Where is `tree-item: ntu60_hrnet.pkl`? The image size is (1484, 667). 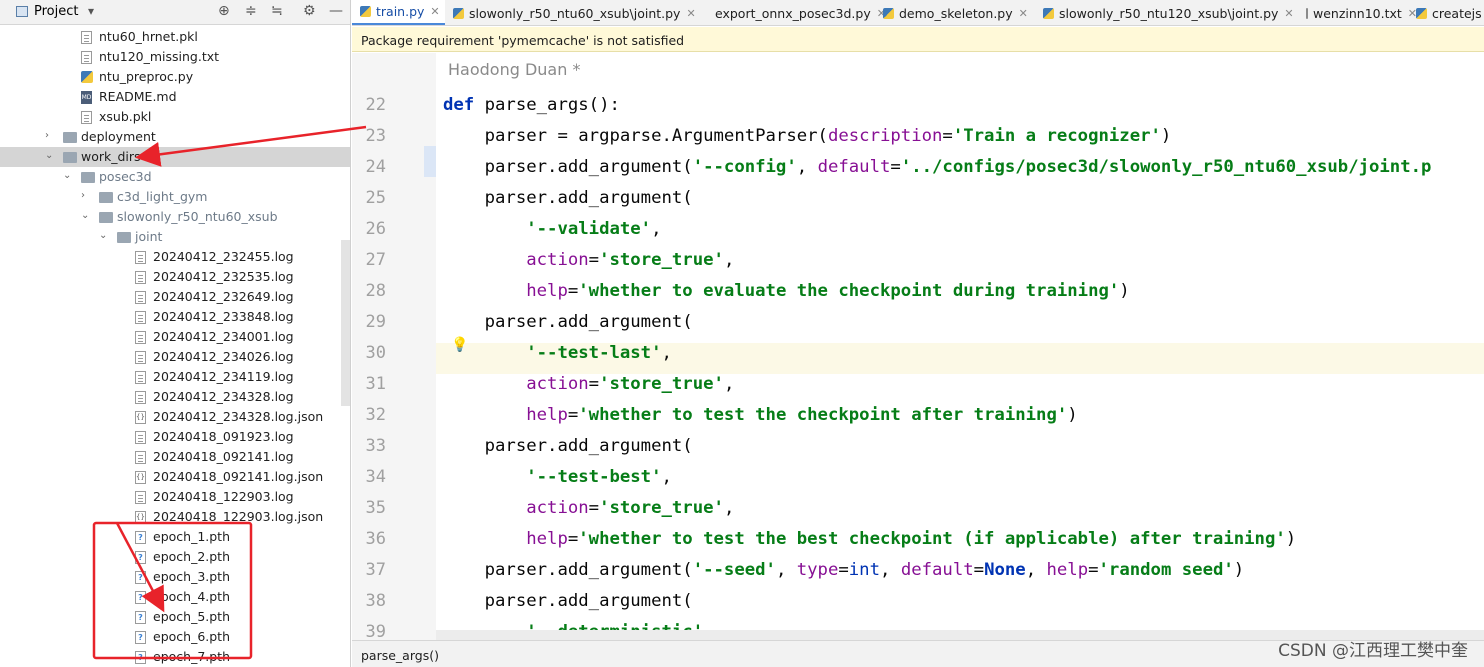
tree-item: ntu60_hrnet.pkl is located at coordinates (175, 37).